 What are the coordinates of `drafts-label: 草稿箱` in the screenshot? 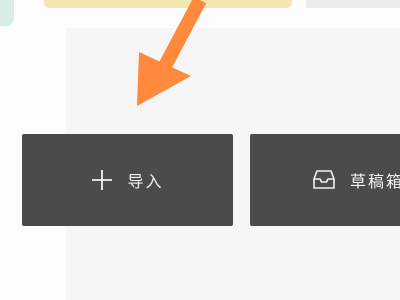 It's located at (375, 181).